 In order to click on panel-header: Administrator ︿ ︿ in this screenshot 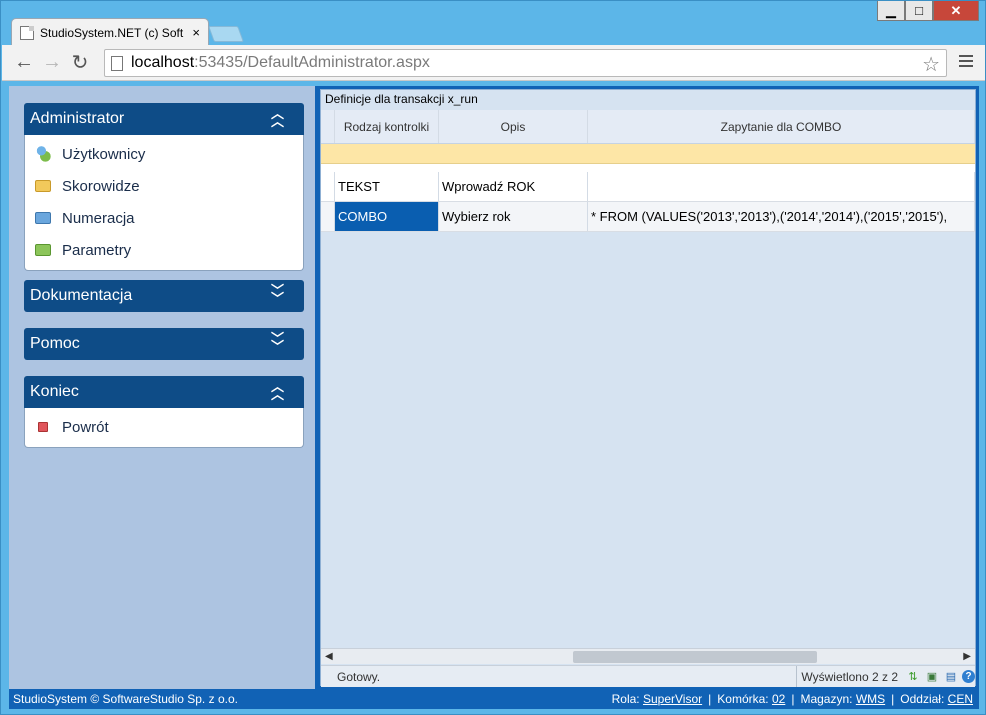, I will do `click(164, 119)`.